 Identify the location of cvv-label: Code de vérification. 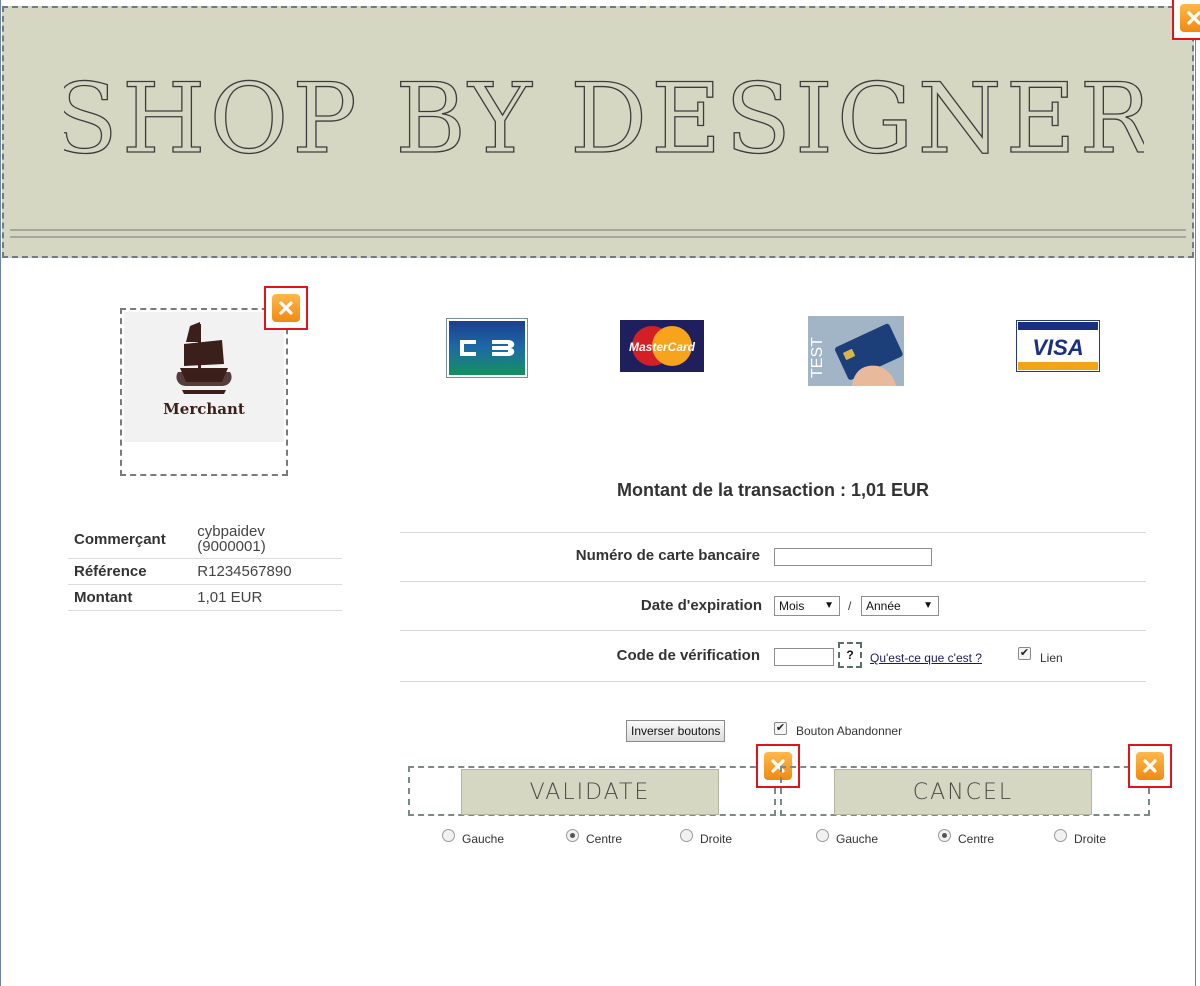
(688, 655).